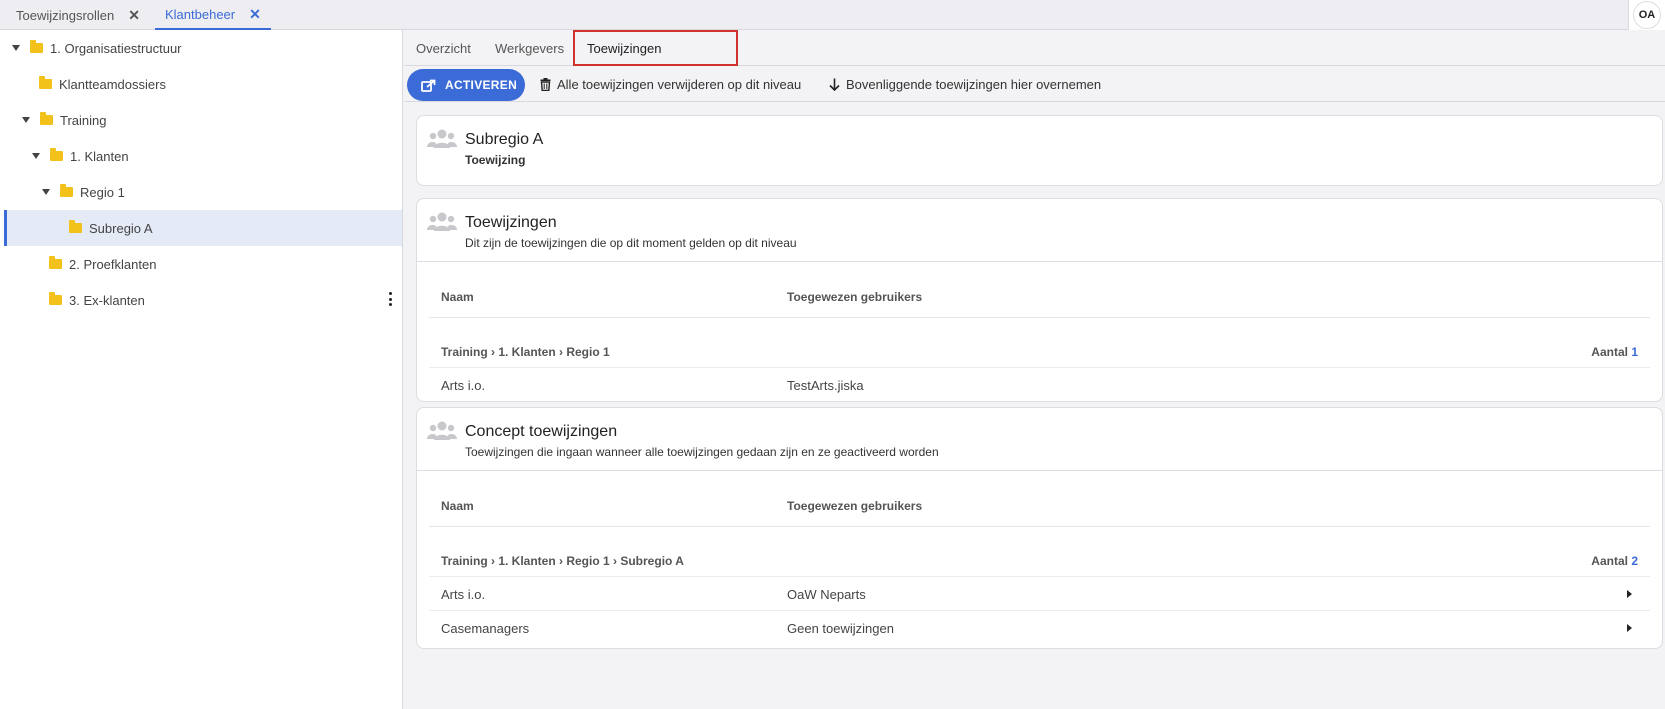 This screenshot has height=709, width=1665. I want to click on tree-item-label: Regio 1, so click(102, 192).